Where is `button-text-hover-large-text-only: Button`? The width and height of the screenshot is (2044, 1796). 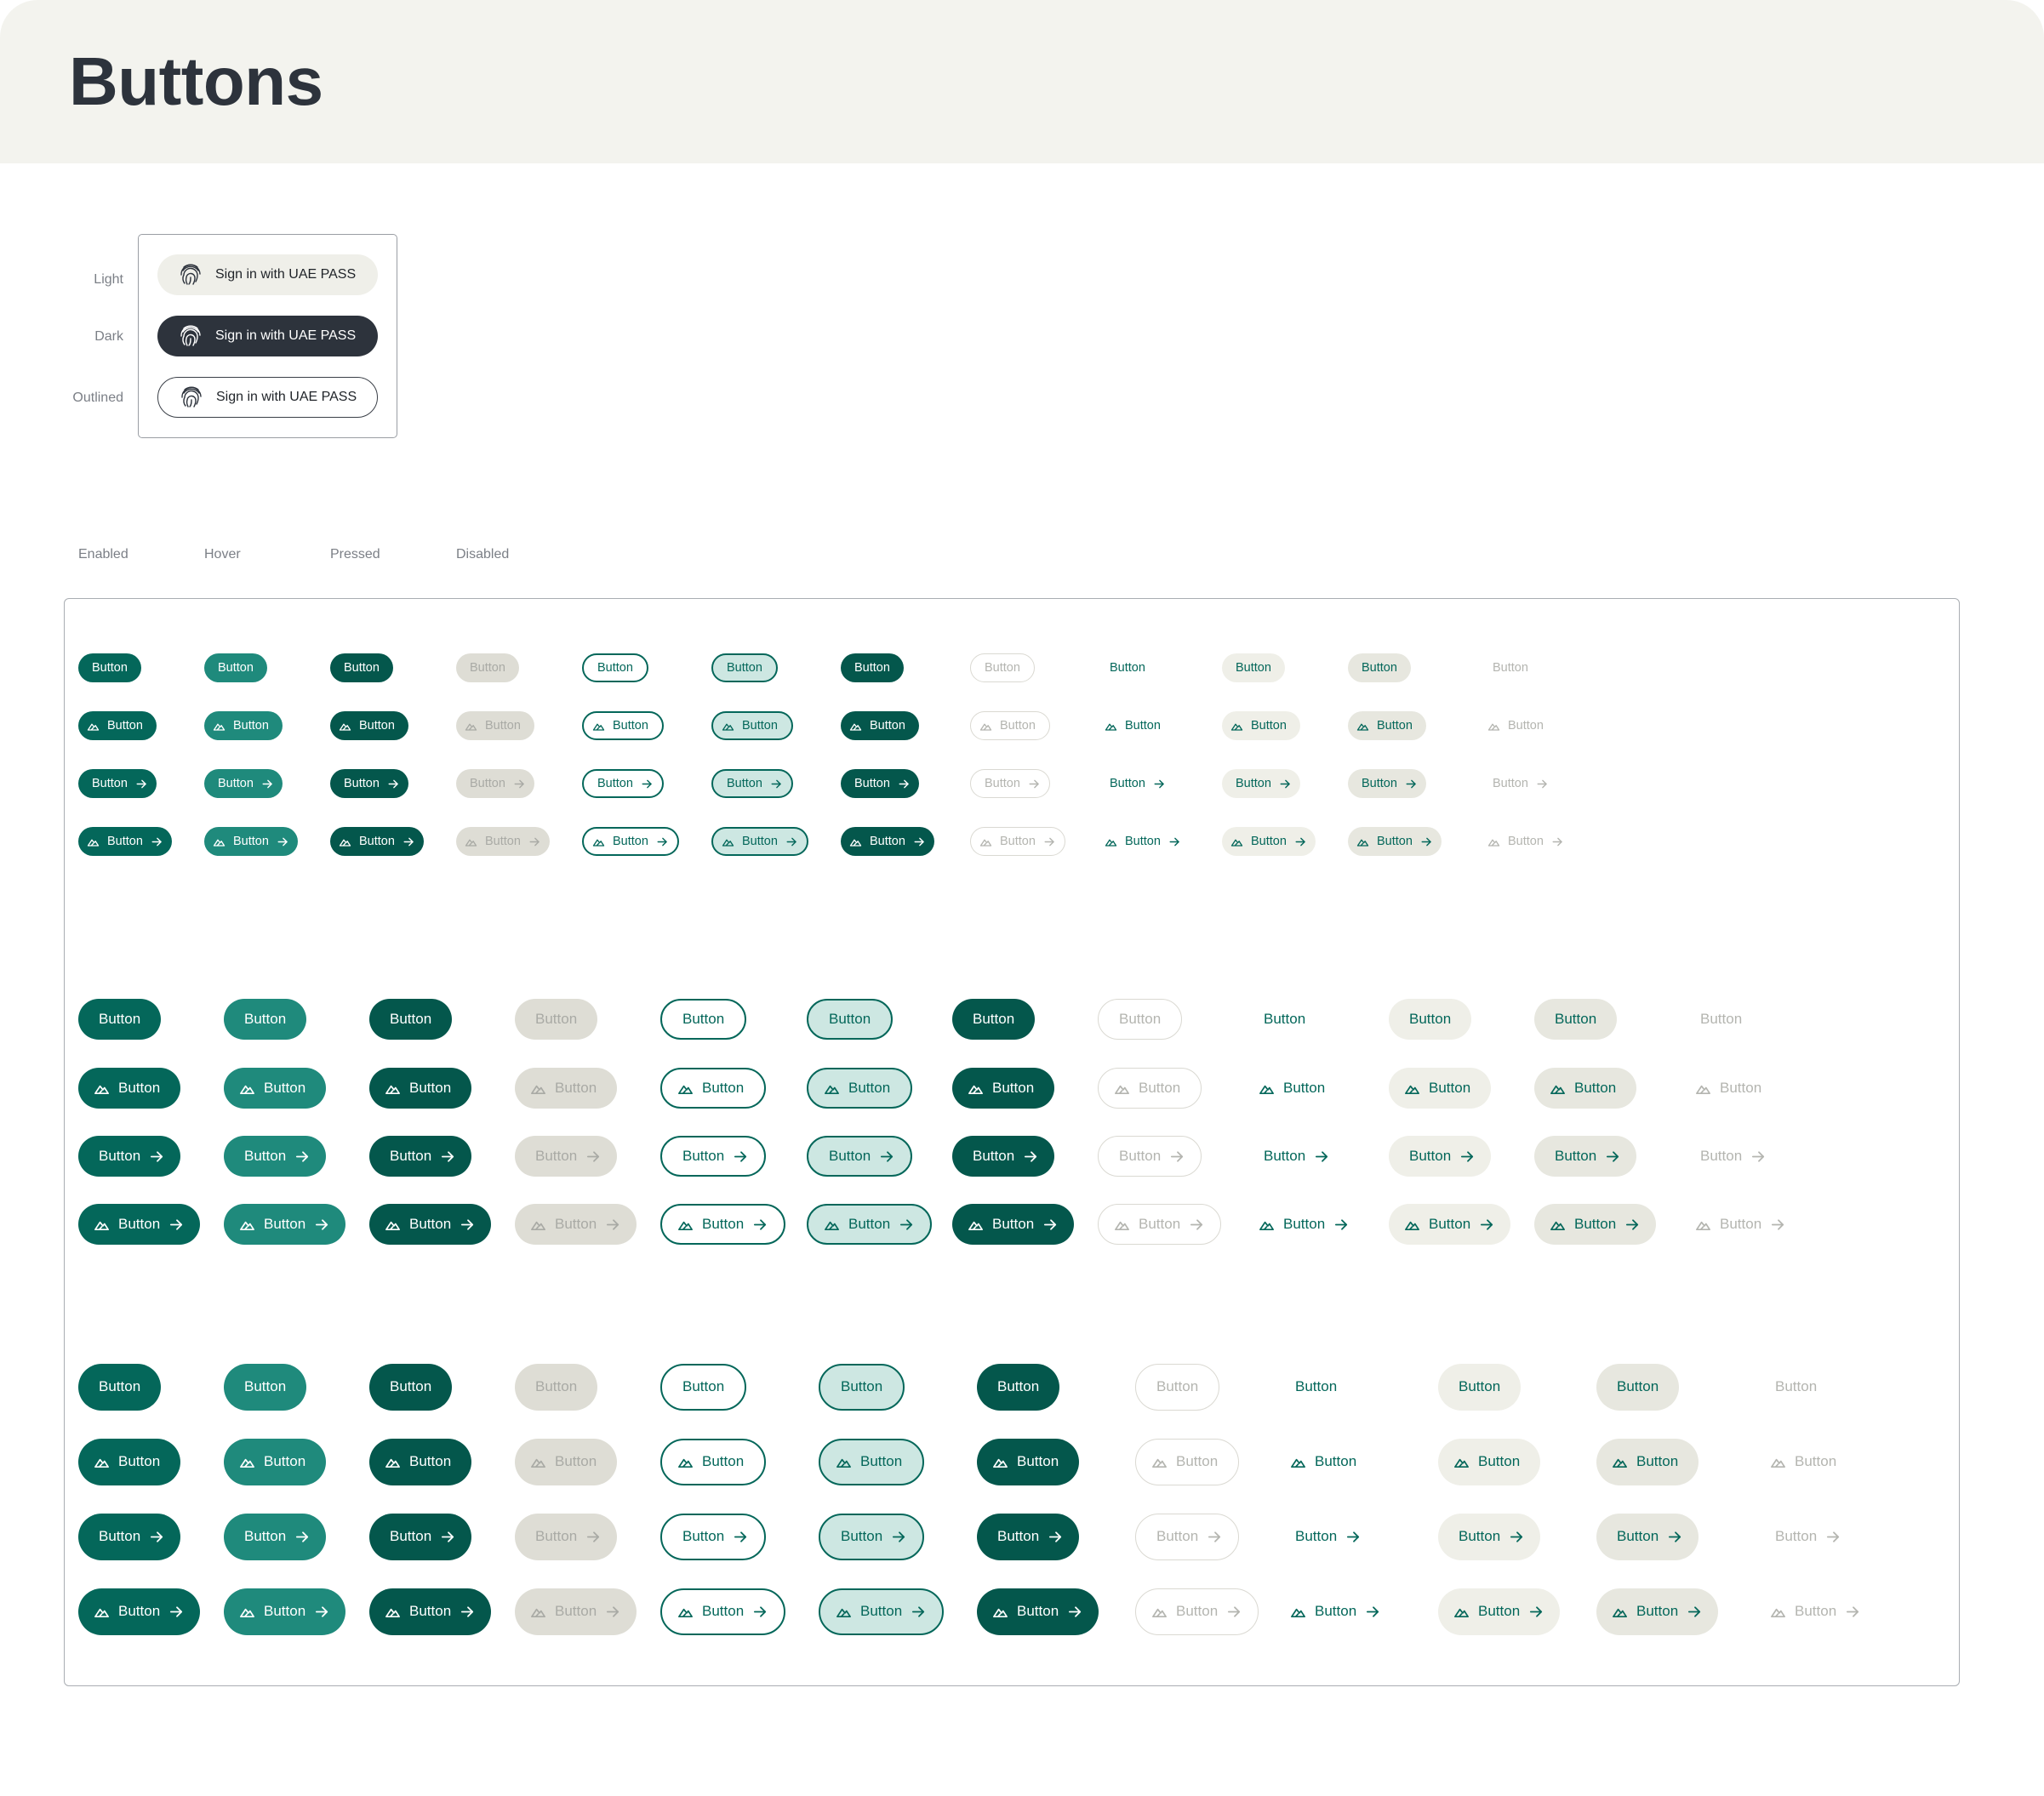 button-text-hover-large-text-only: Button is located at coordinates (1480, 1387).